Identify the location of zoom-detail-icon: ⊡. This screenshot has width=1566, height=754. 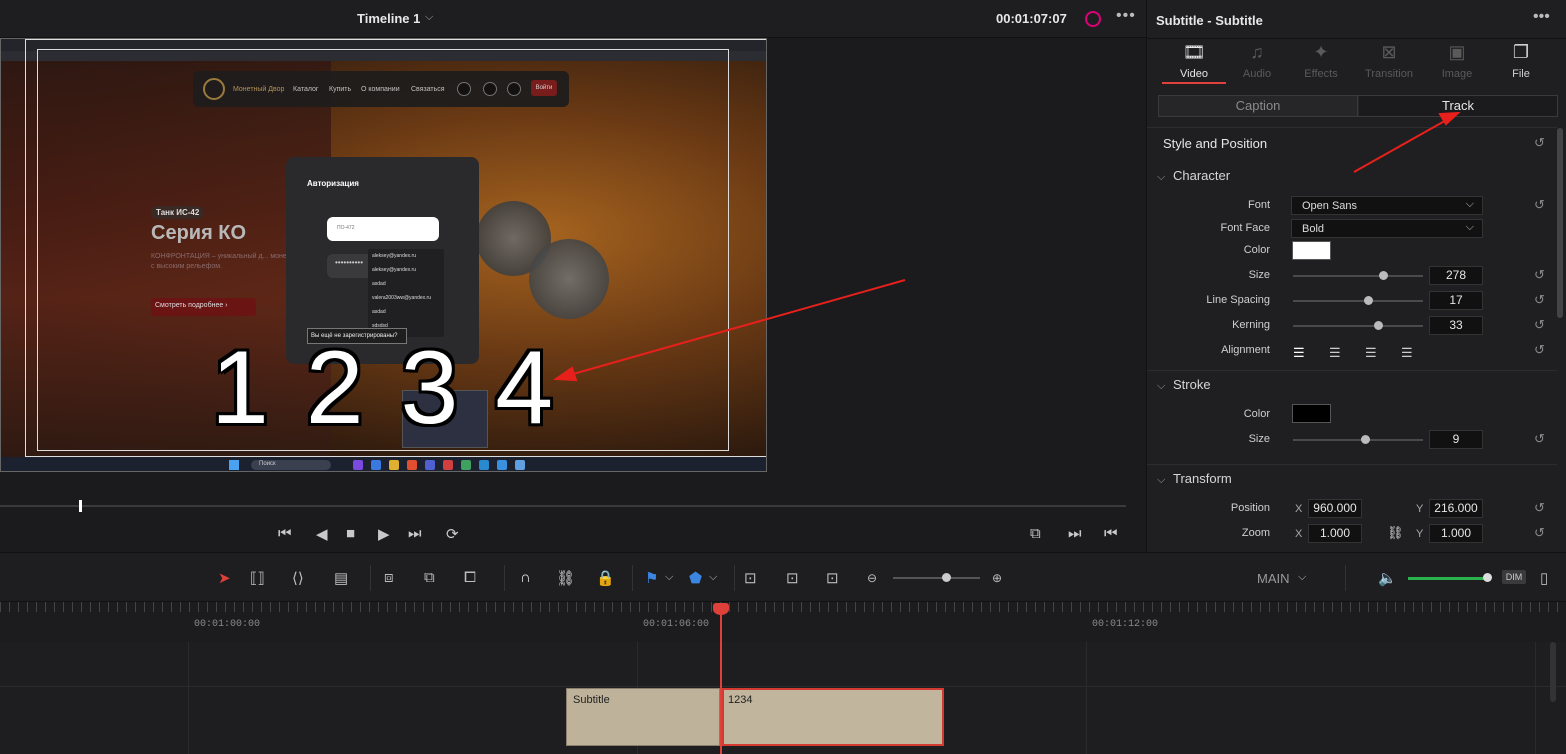
(792, 578).